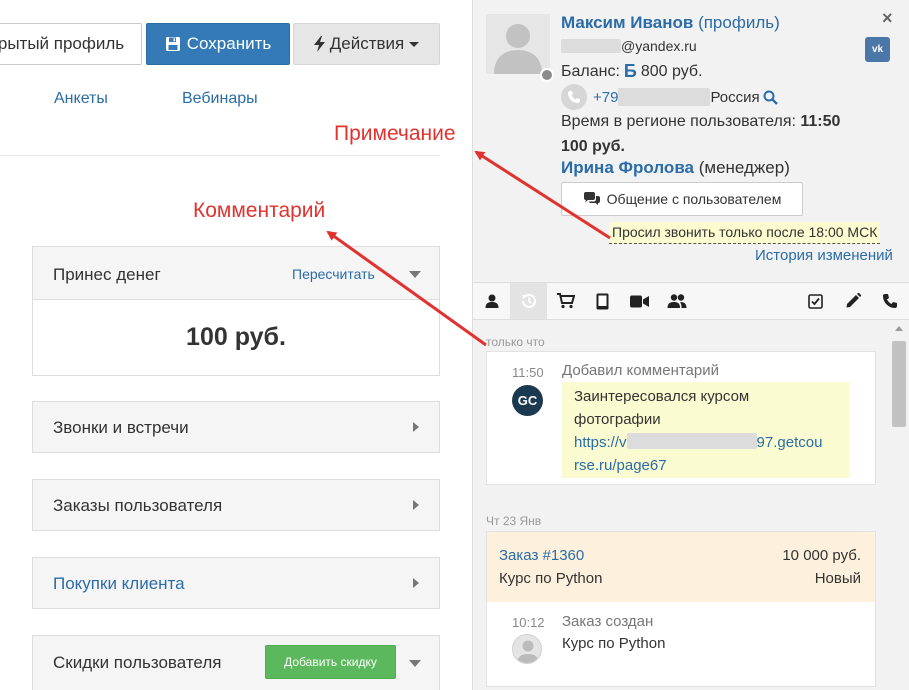 The image size is (909, 690). I want to click on actions-label: Действия, so click(367, 43).